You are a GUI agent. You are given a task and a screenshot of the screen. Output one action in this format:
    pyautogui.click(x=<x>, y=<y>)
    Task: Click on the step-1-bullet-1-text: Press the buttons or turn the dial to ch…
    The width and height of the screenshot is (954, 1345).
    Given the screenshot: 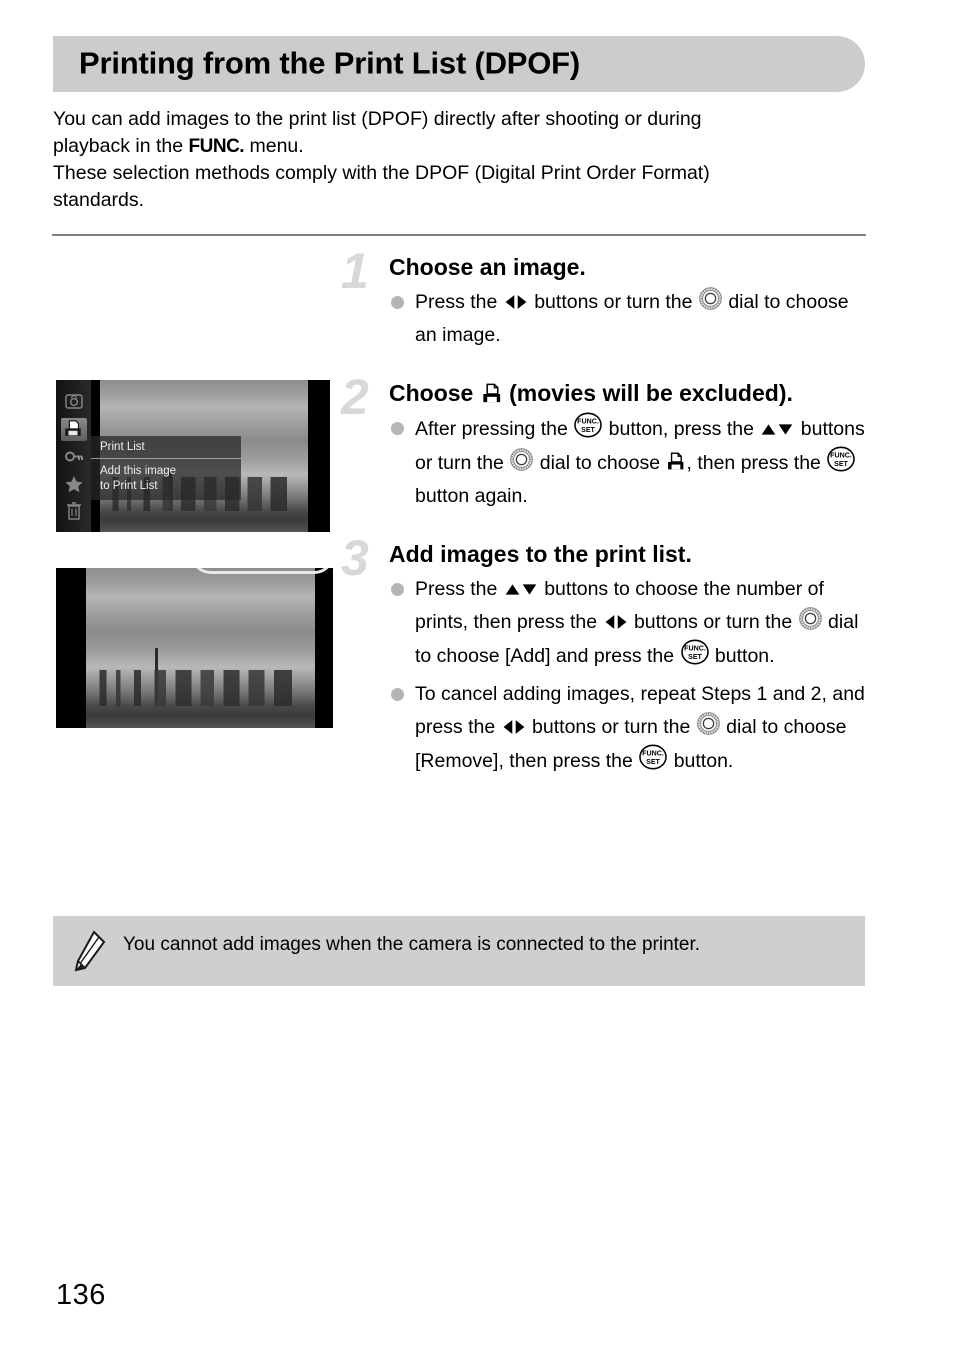 What is the action you would take?
    pyautogui.click(x=632, y=316)
    